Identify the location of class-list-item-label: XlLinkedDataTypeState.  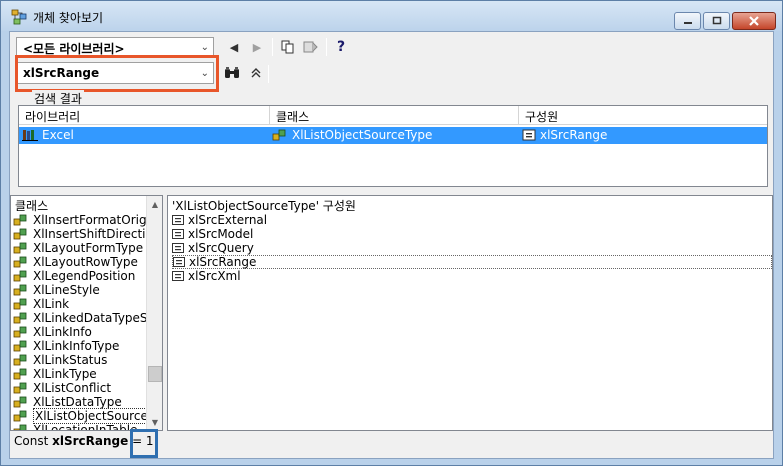
(98, 318).